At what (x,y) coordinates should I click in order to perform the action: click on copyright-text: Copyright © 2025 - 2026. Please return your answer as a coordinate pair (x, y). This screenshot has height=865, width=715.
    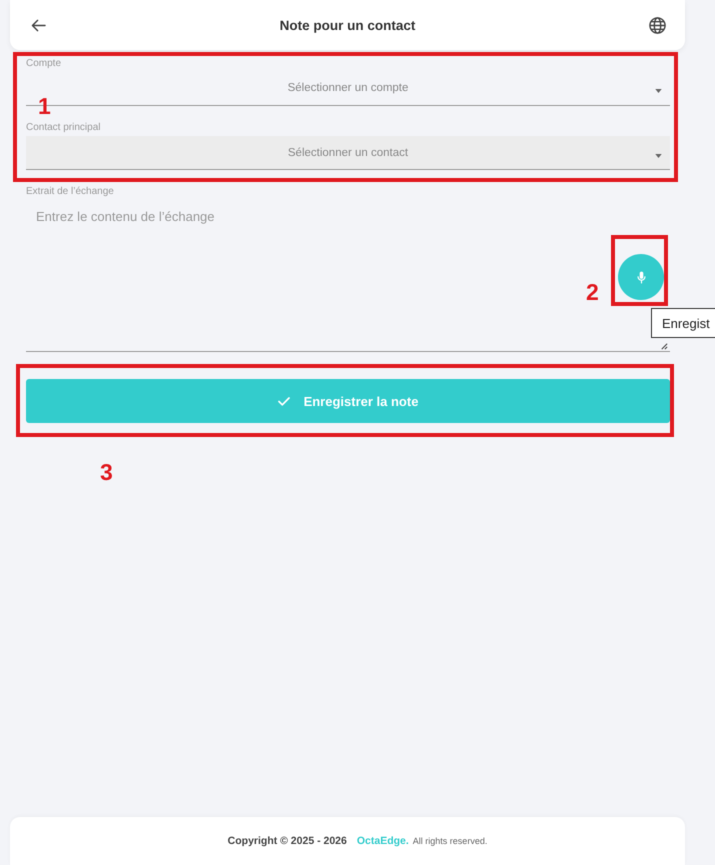
    Looking at the image, I should click on (287, 841).